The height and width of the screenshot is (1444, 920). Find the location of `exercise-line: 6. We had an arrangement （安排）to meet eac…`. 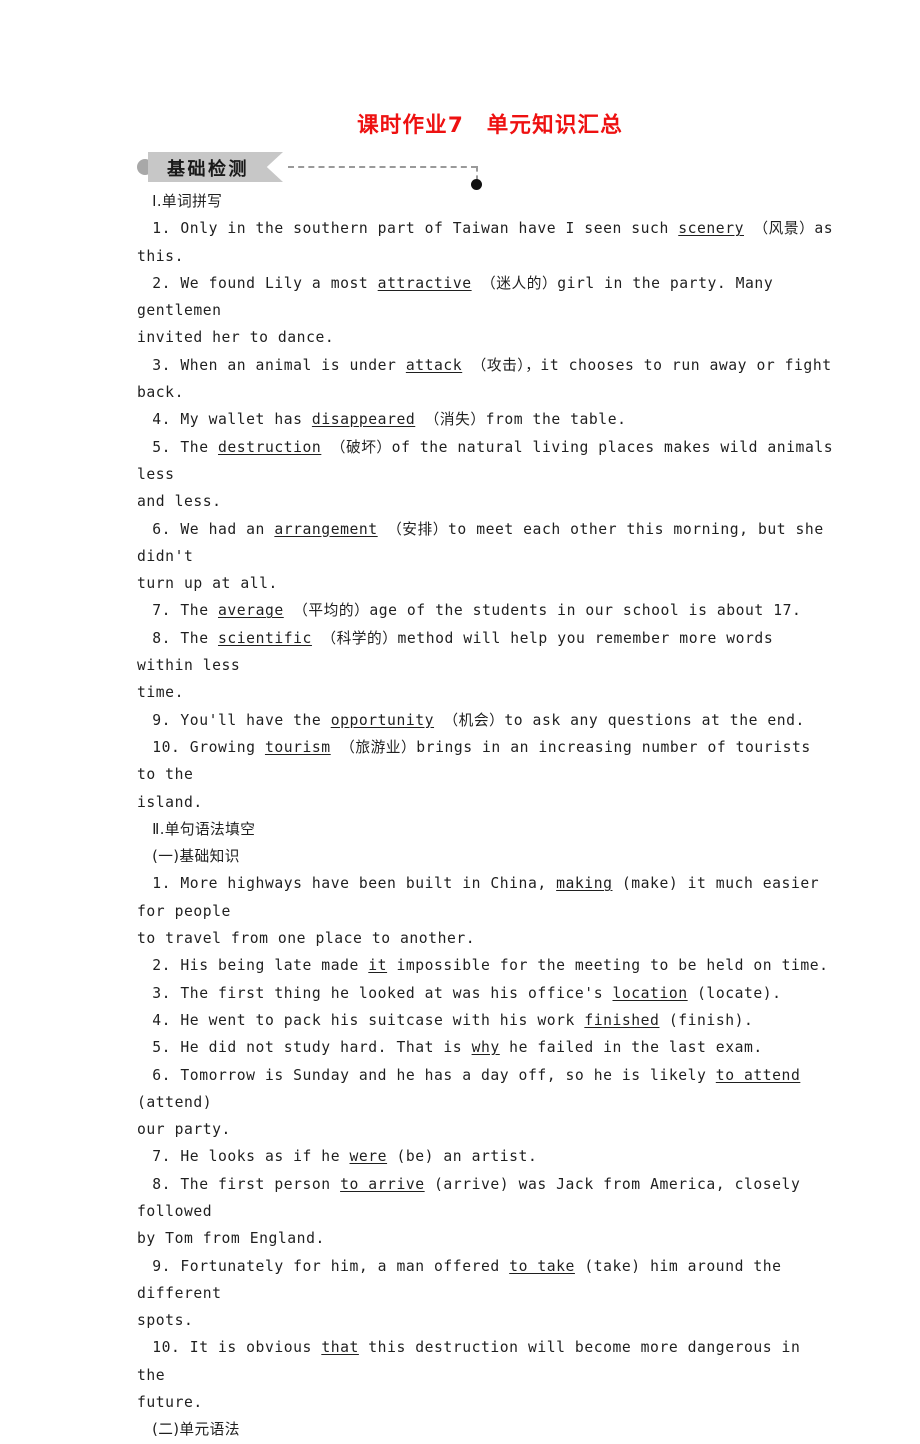

exercise-line: 6. We had an arrangement （安排）to meet eac… is located at coordinates (487, 543).